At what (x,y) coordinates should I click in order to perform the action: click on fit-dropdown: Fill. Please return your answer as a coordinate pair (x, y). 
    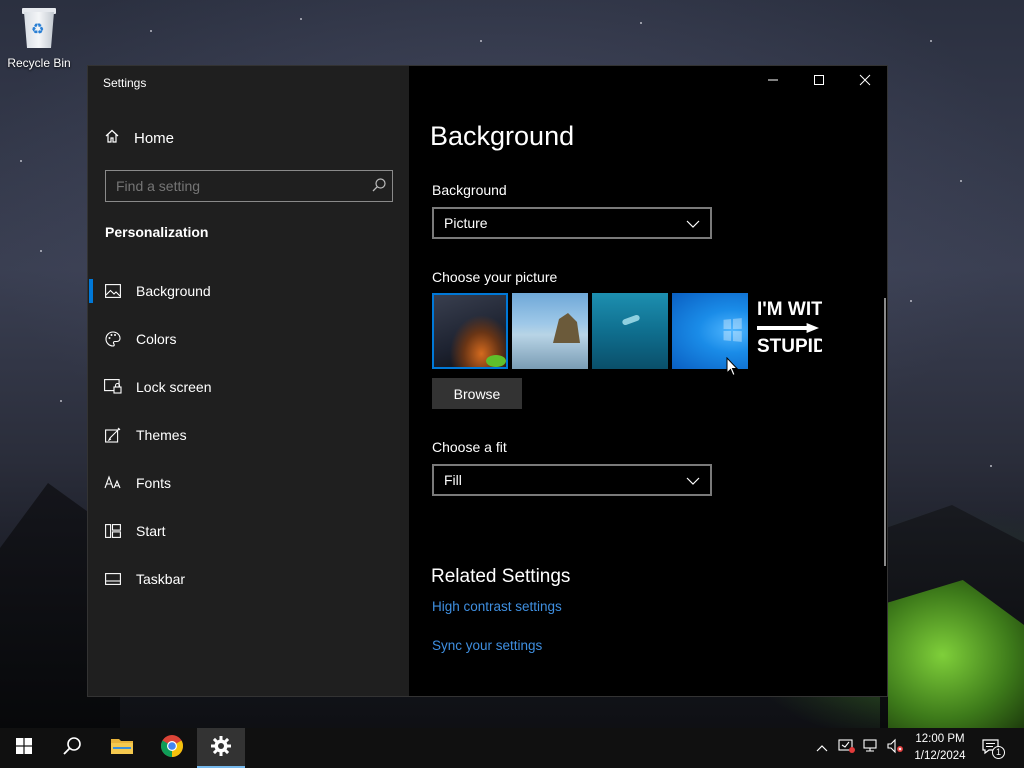
    Looking at the image, I should click on (572, 480).